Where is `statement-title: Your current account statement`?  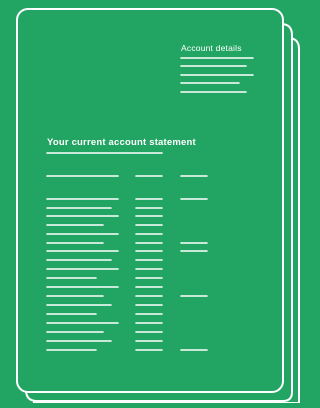
statement-title: Your current account statement is located at coordinates (121, 142).